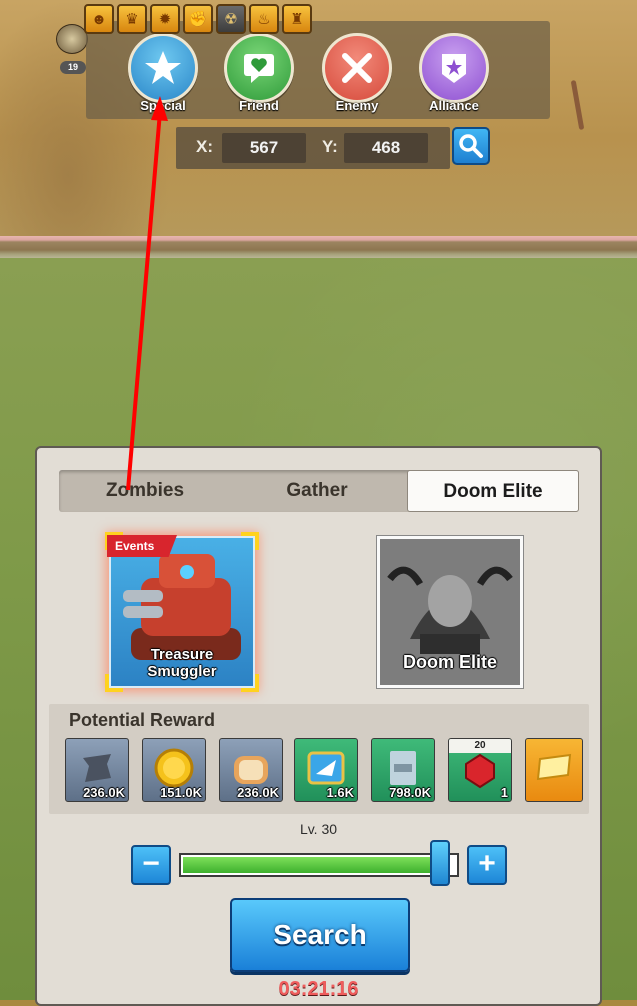 This screenshot has height=1006, width=637. Describe the element at coordinates (142, 546) in the screenshot. I see `events-tag: Events` at that location.